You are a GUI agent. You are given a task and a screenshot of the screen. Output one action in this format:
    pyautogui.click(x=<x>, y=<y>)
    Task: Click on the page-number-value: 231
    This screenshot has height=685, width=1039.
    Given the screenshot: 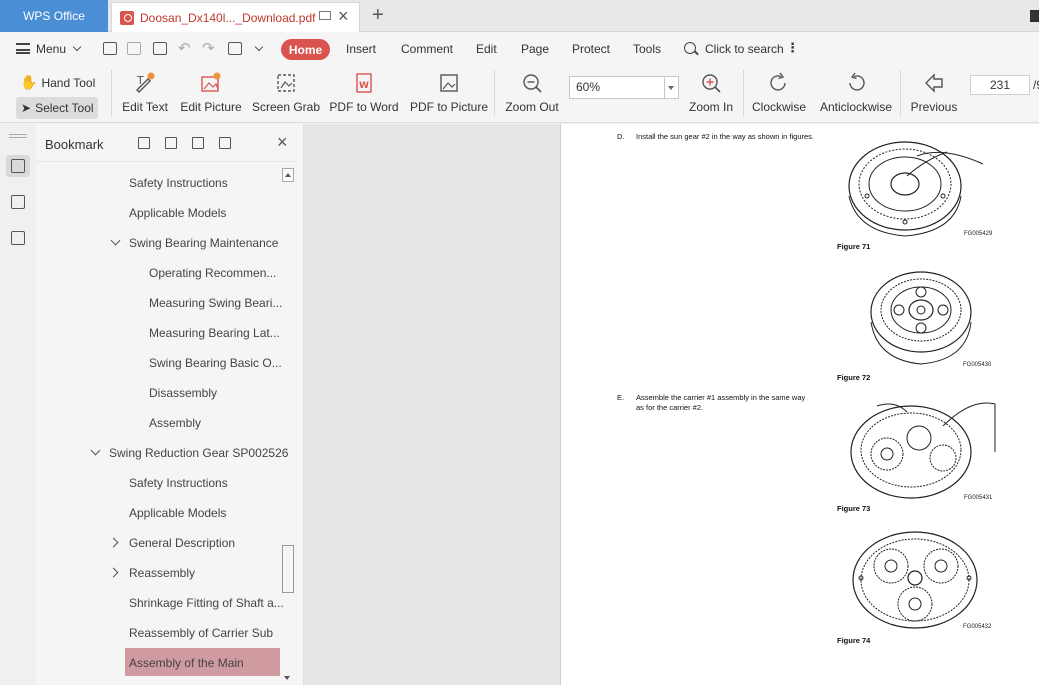 What is the action you would take?
    pyautogui.click(x=1000, y=85)
    